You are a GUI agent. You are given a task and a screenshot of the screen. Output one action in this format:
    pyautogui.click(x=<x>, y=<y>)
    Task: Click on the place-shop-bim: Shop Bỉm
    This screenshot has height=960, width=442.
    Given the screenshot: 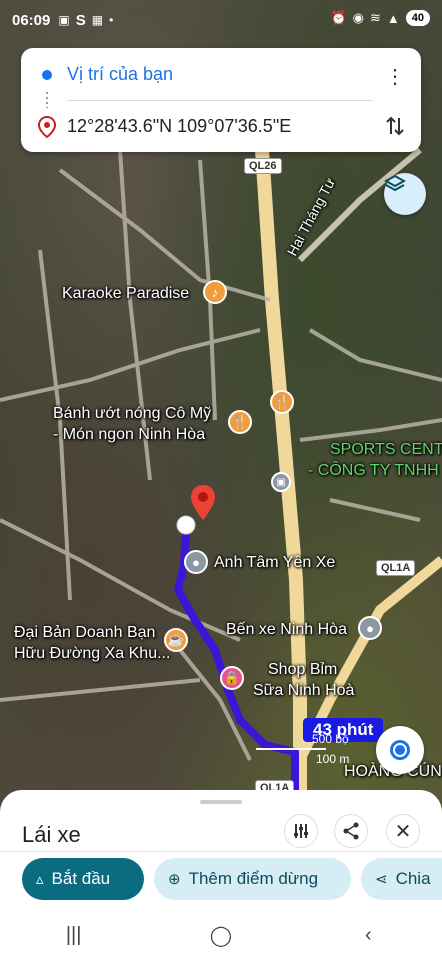 What is the action you would take?
    pyautogui.click(x=302, y=670)
    